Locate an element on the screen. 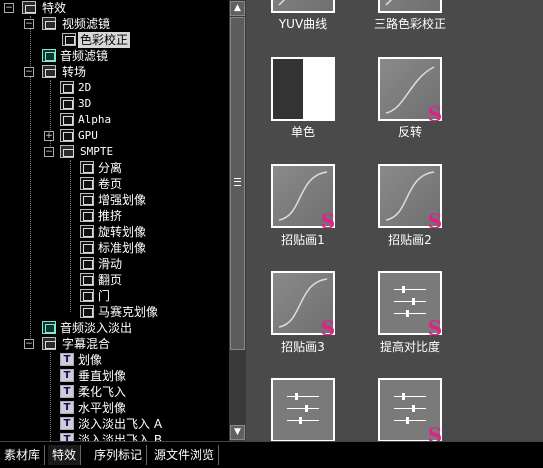 Image resolution: width=543 pixels, height=468 pixels. tree-item-rotate-wipe: 旋转划像 is located at coordinates (114, 232).